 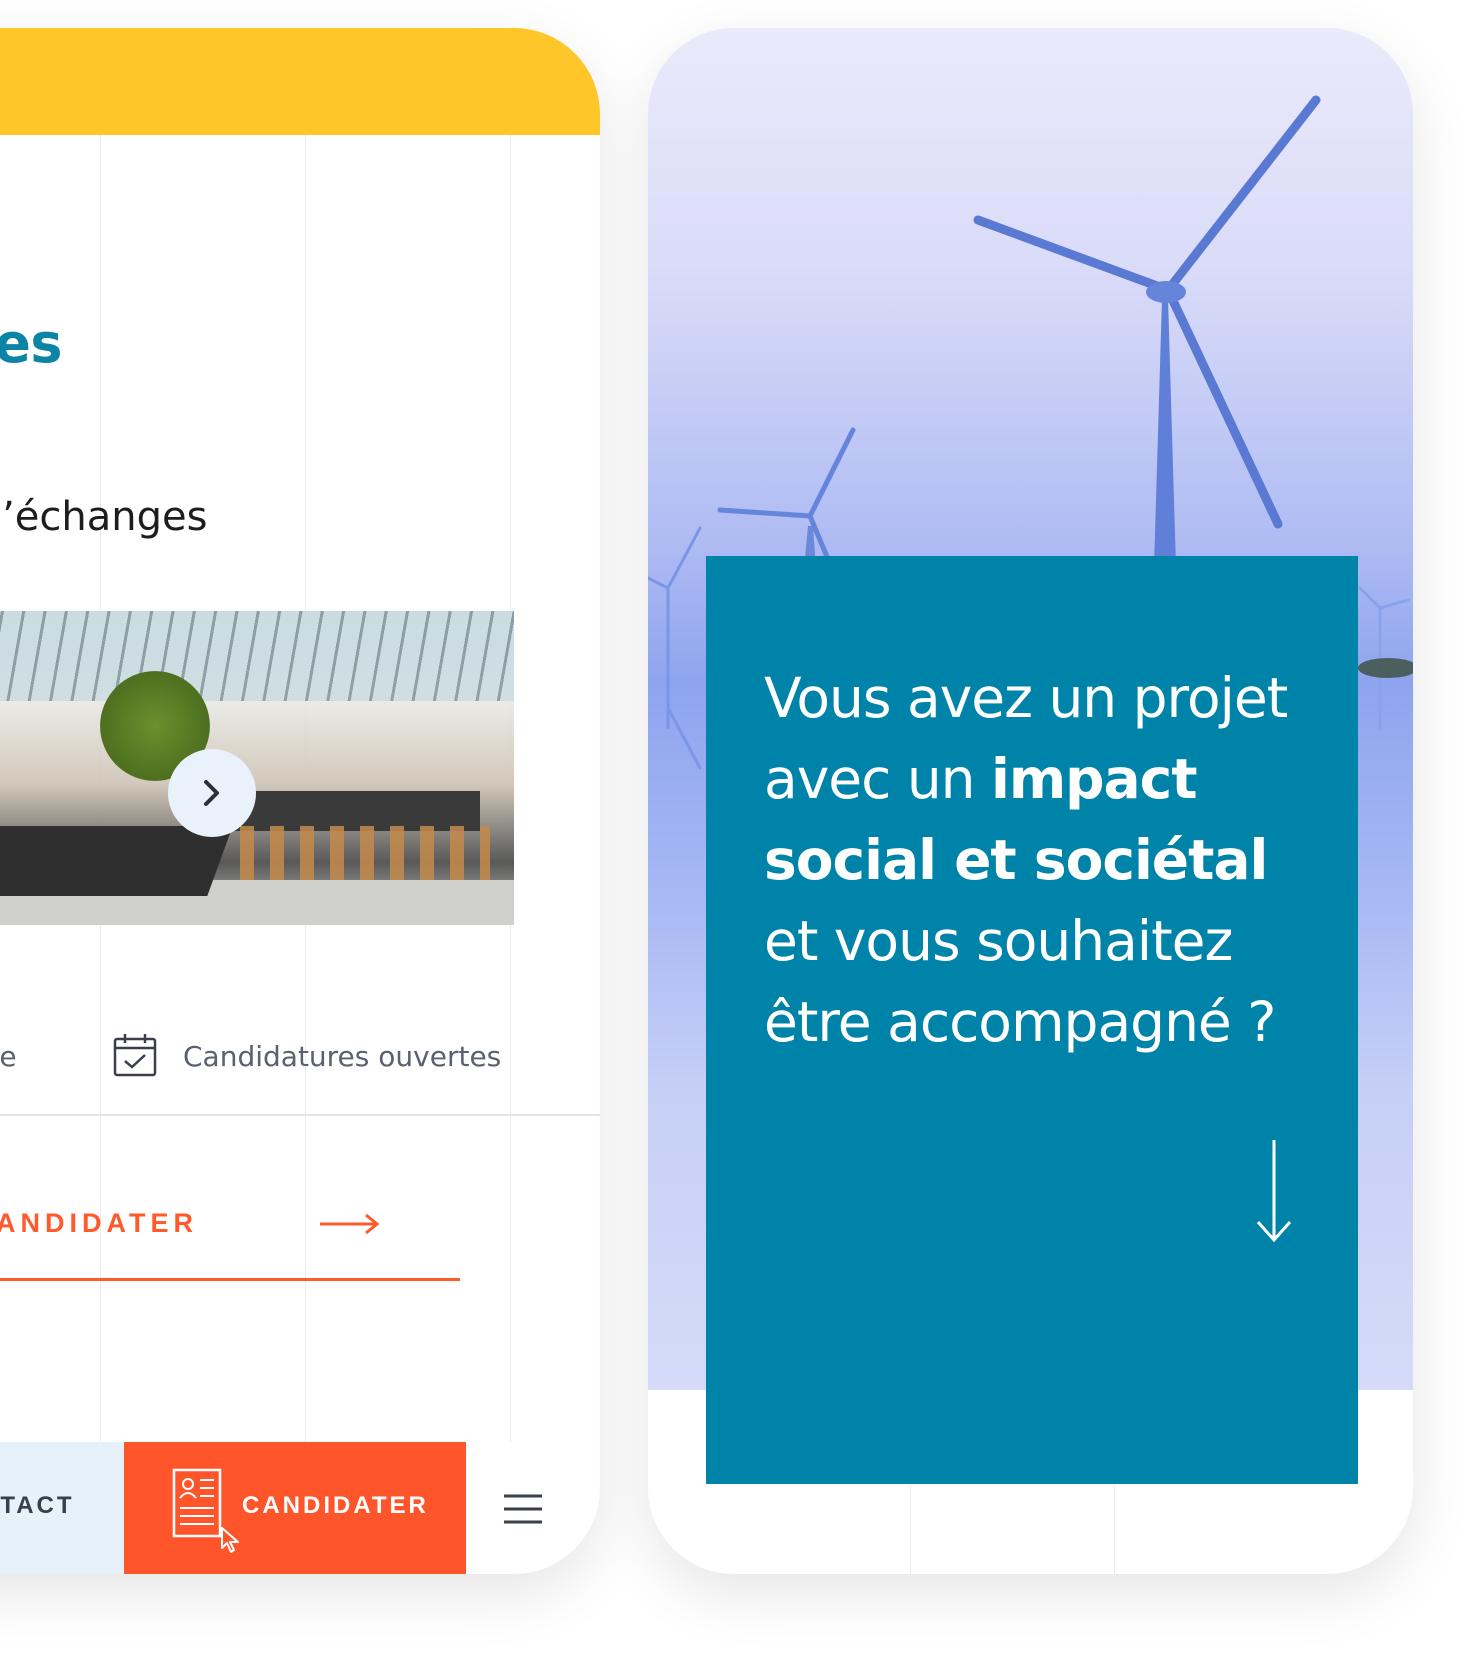 What do you see at coordinates (104, 517) in the screenshot?
I see `section-subheading: eu d’échanges` at bounding box center [104, 517].